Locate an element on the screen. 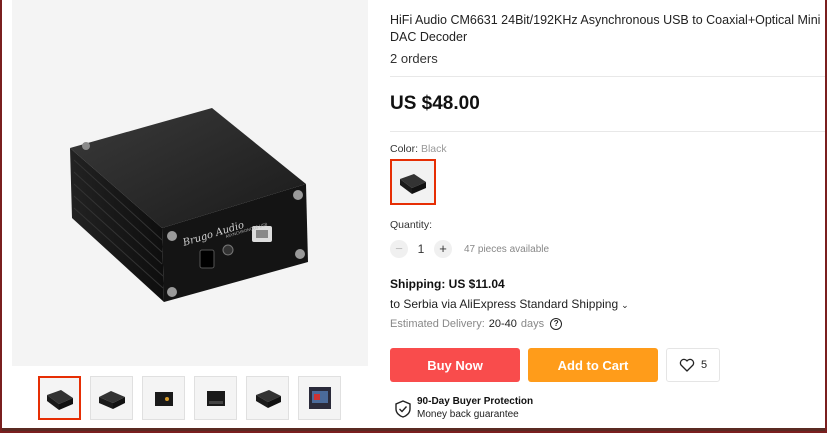 This screenshot has width=827, height=433. order-count: 2 orders is located at coordinates (414, 58).